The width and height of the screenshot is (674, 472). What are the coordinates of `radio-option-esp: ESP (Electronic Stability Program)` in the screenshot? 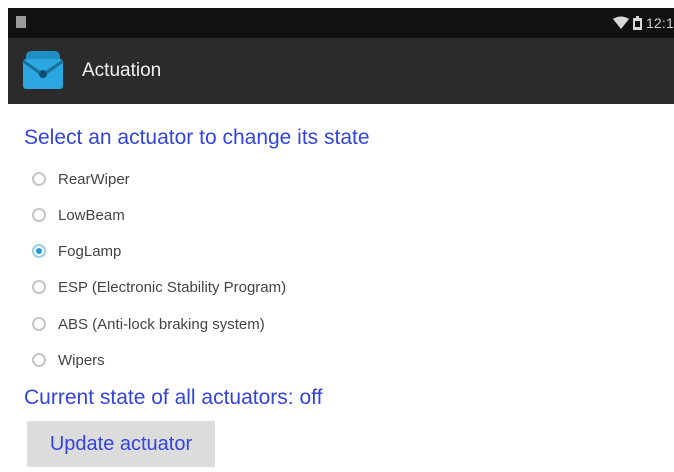 It's located at (159, 287).